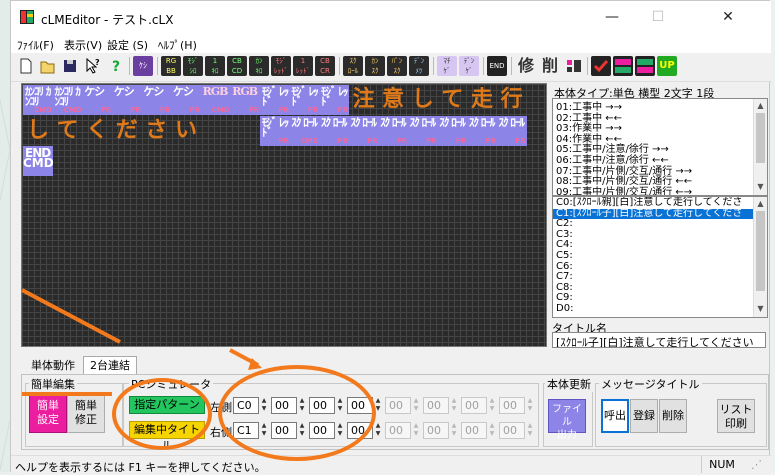 This screenshot has height=475, width=775. I want to click on annotation-ring-spin-fields, so click(297, 413).